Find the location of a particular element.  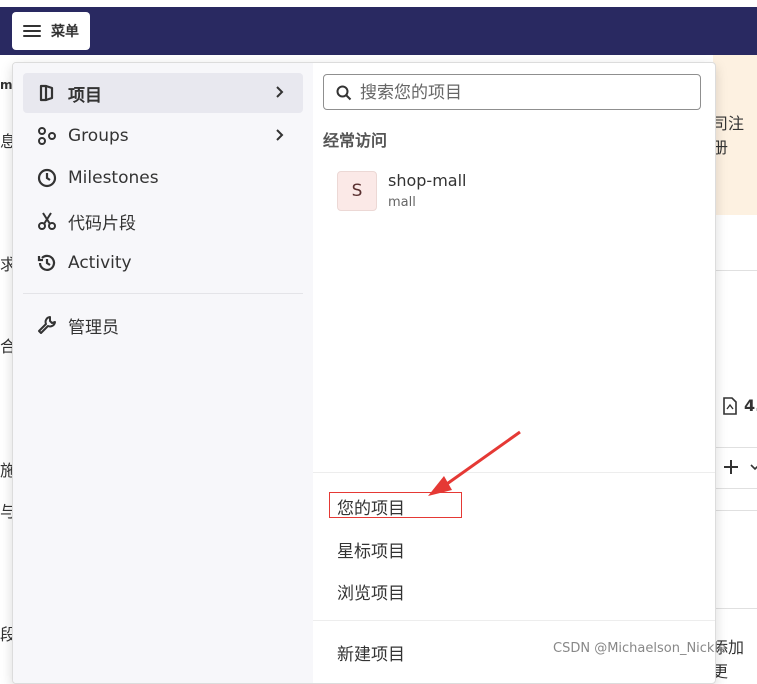

search-input is located at coordinates (525, 93).